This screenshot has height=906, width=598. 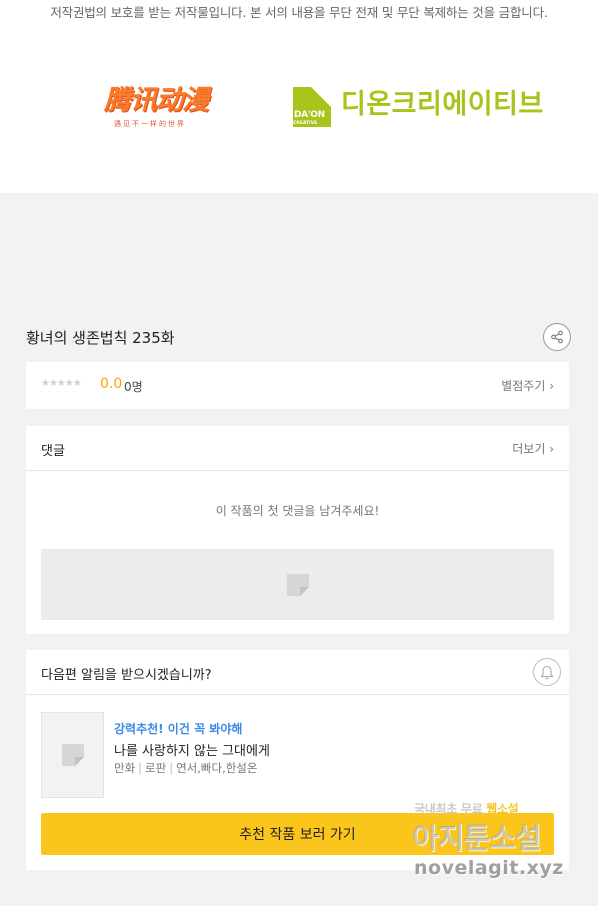 I want to click on view-recommended-button: 추천 작품 보러 가기, so click(x=297, y=834).